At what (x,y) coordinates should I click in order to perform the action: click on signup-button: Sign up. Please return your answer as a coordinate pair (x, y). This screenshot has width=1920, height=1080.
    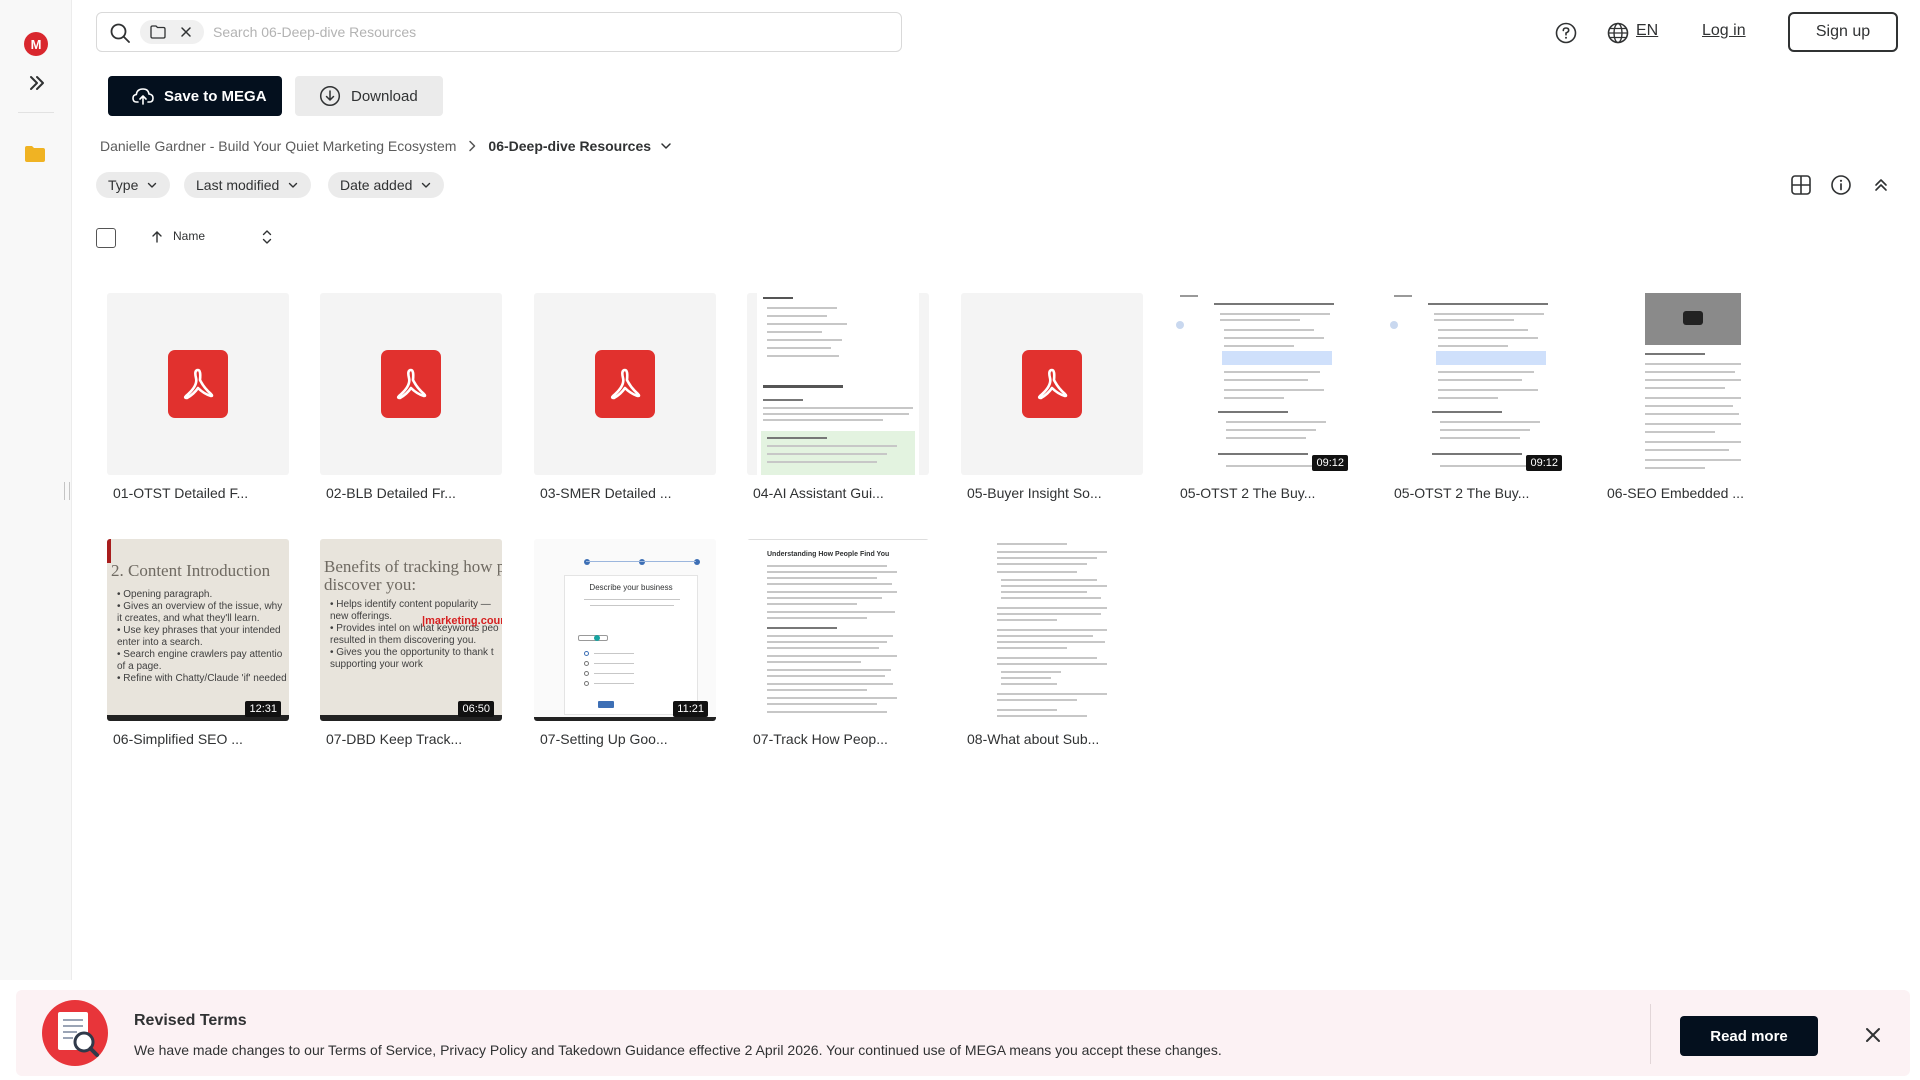
    Looking at the image, I should click on (1843, 32).